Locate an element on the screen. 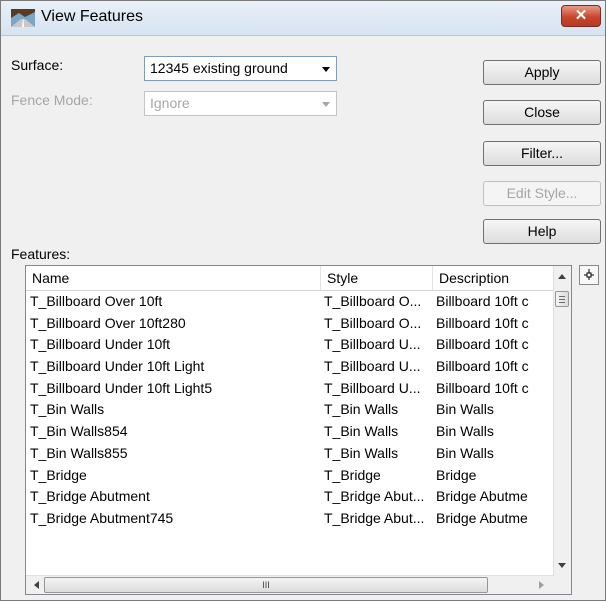  horizontal-scrollbar: III is located at coordinates (290, 584).